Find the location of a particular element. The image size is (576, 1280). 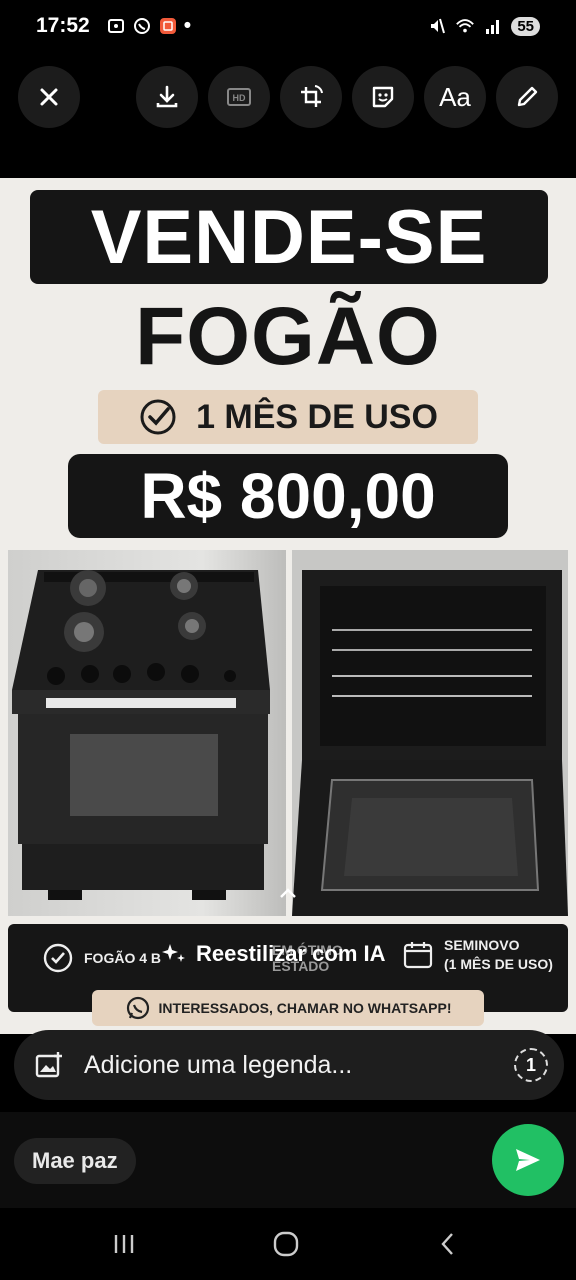

close-button is located at coordinates (49, 97).